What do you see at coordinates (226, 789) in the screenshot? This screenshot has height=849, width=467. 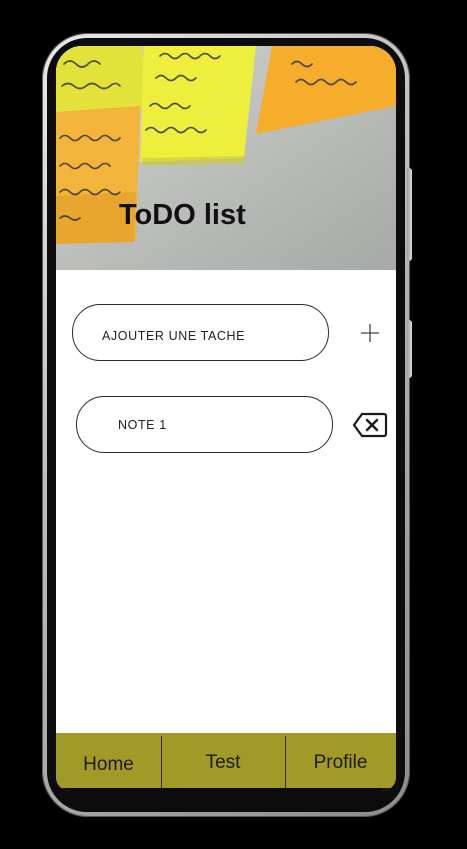 I see `home-indicator-area` at bounding box center [226, 789].